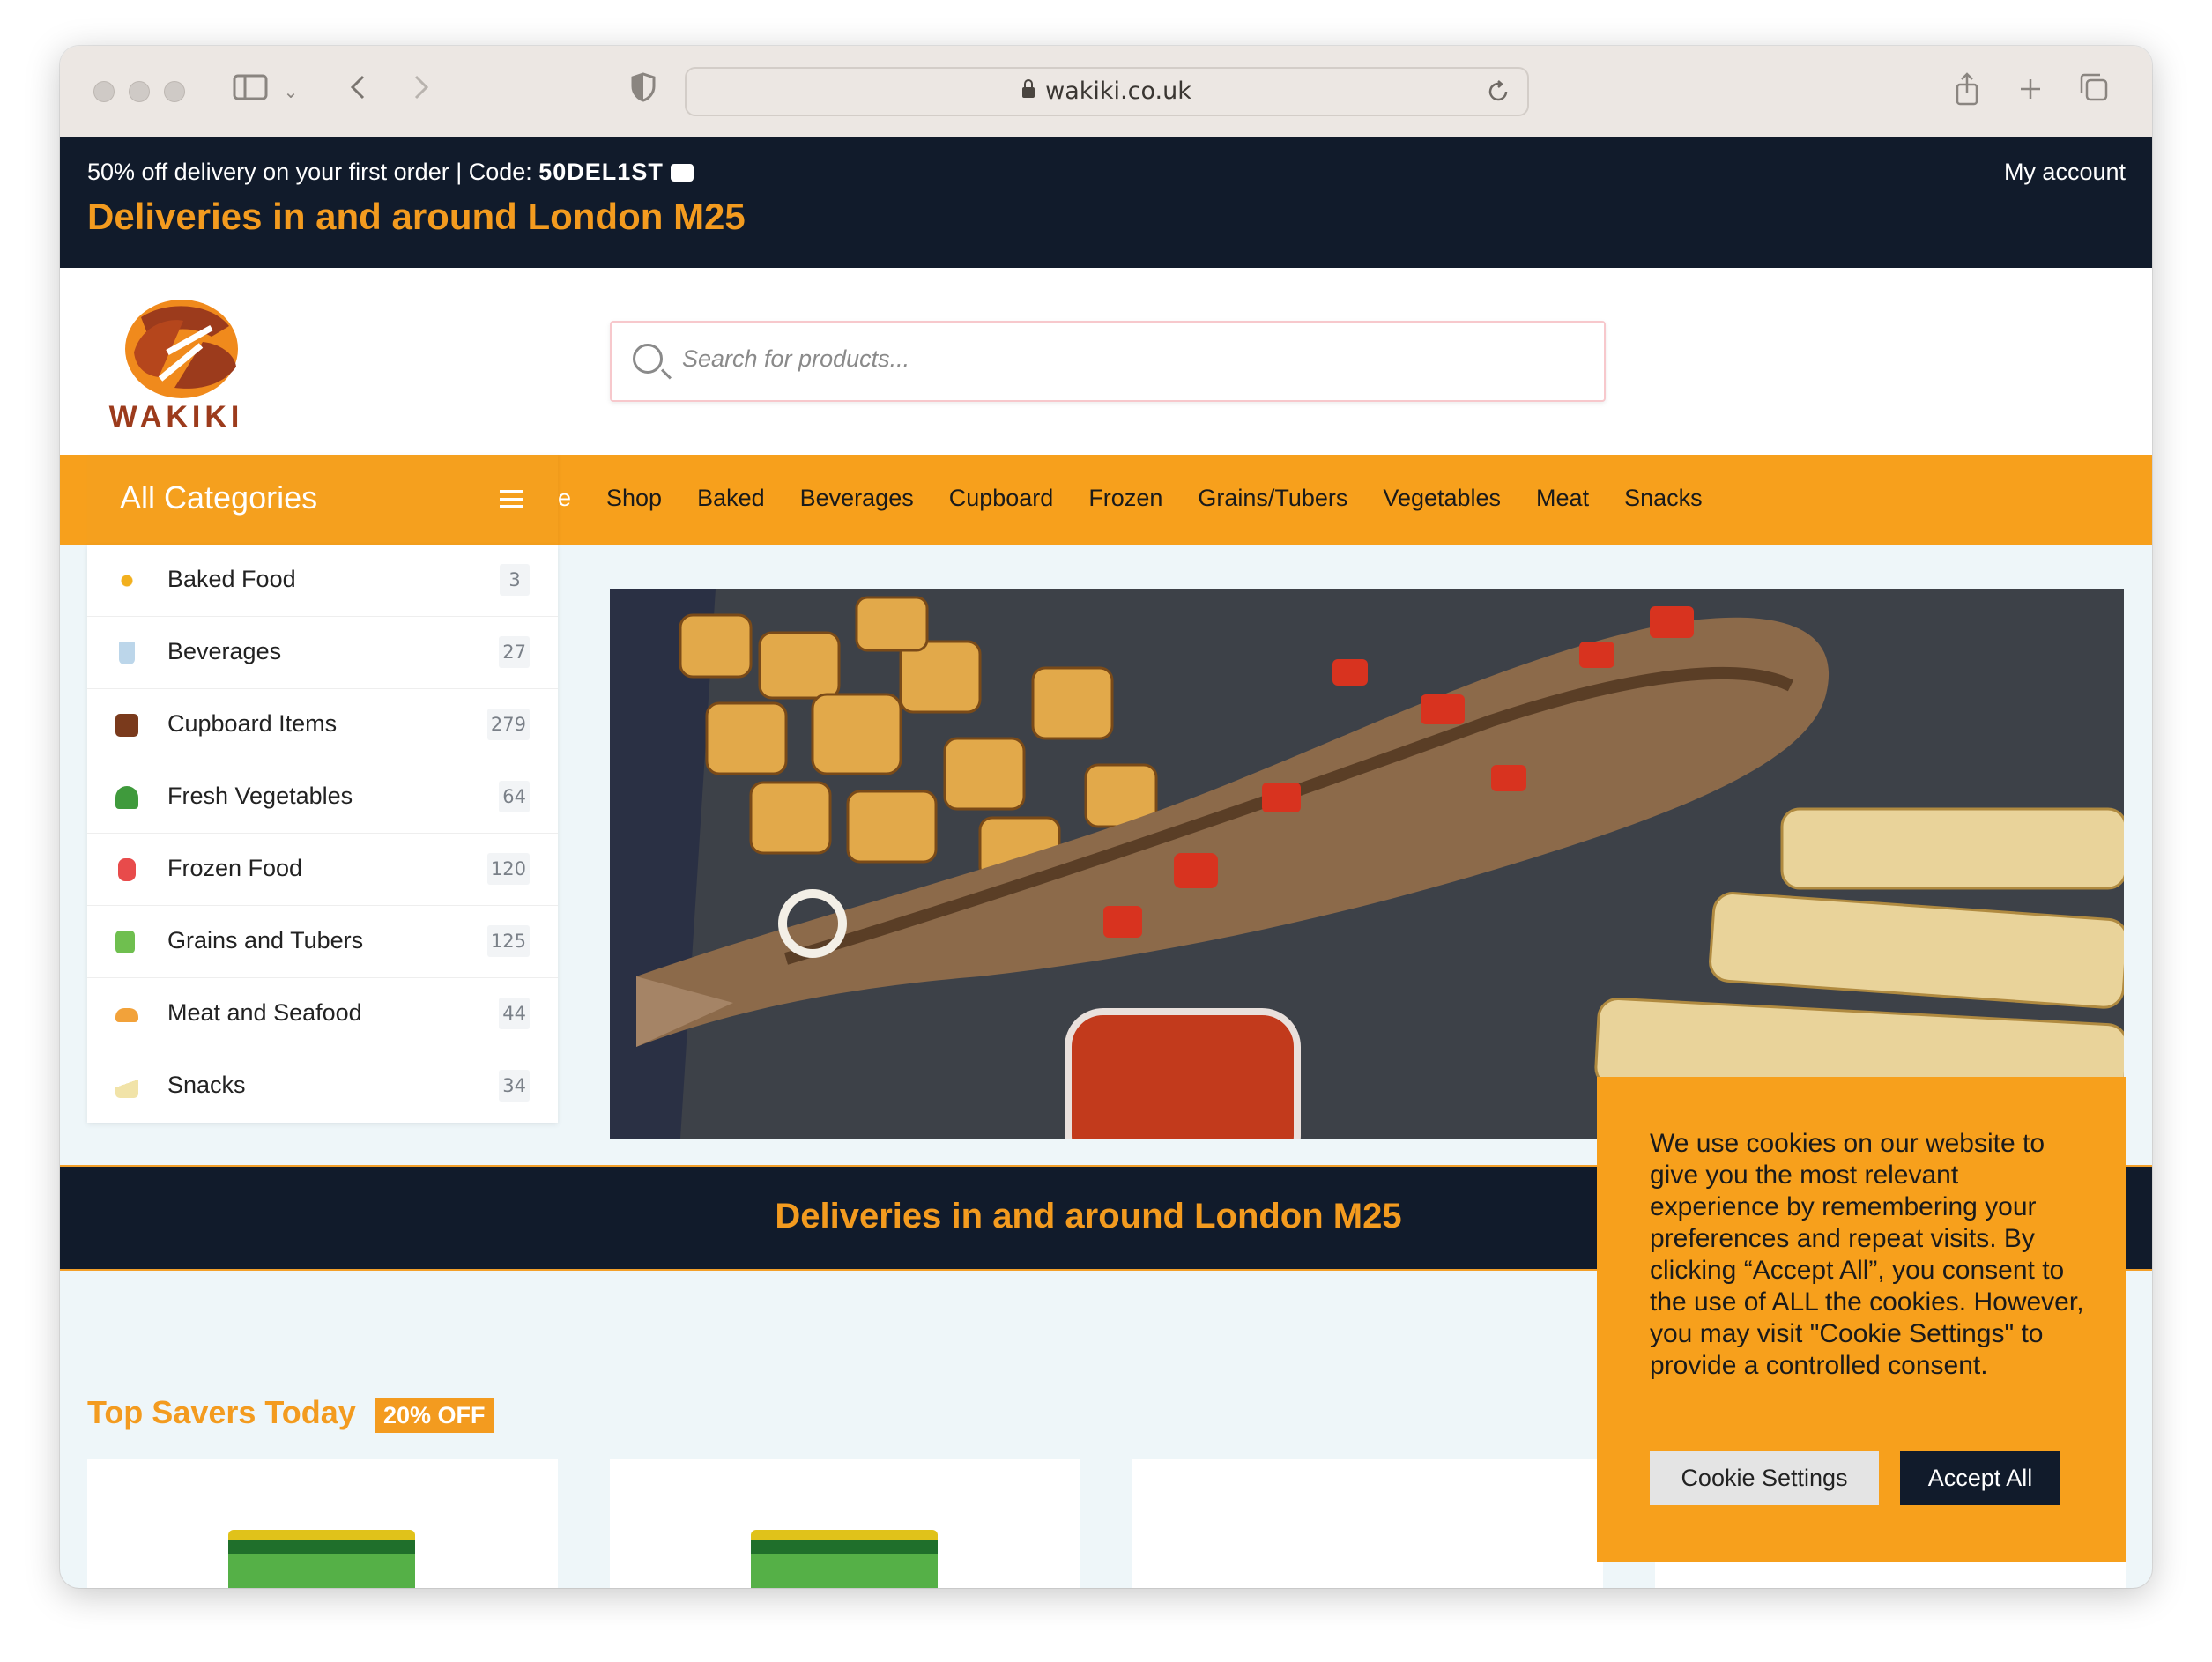  What do you see at coordinates (1563, 498) in the screenshot?
I see `nav-item-meat: Meat` at bounding box center [1563, 498].